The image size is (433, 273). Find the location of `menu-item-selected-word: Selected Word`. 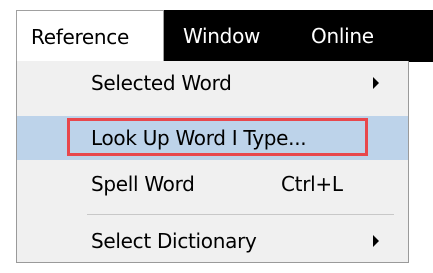

menu-item-selected-word: Selected Word is located at coordinates (212, 83).